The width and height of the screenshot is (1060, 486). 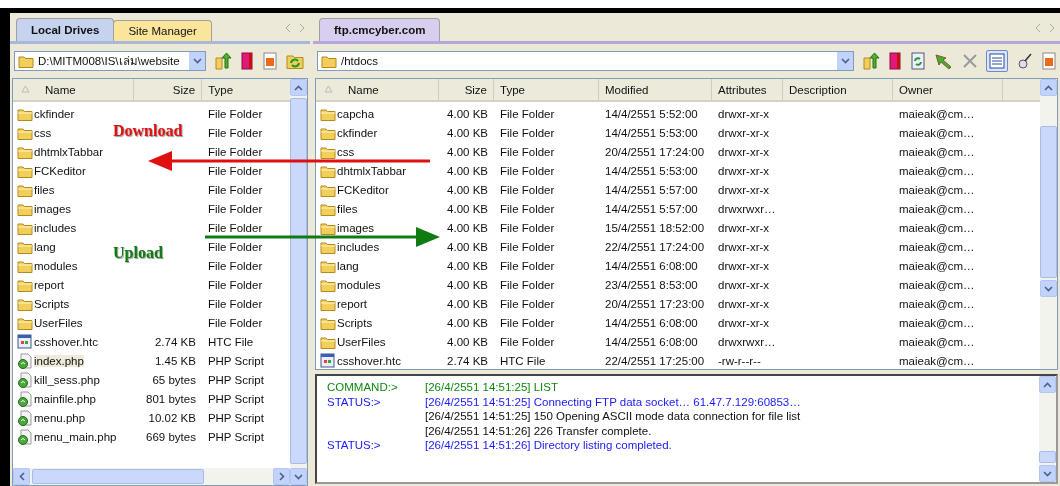 What do you see at coordinates (948, 89) in the screenshot?
I see `column-header: Owner` at bounding box center [948, 89].